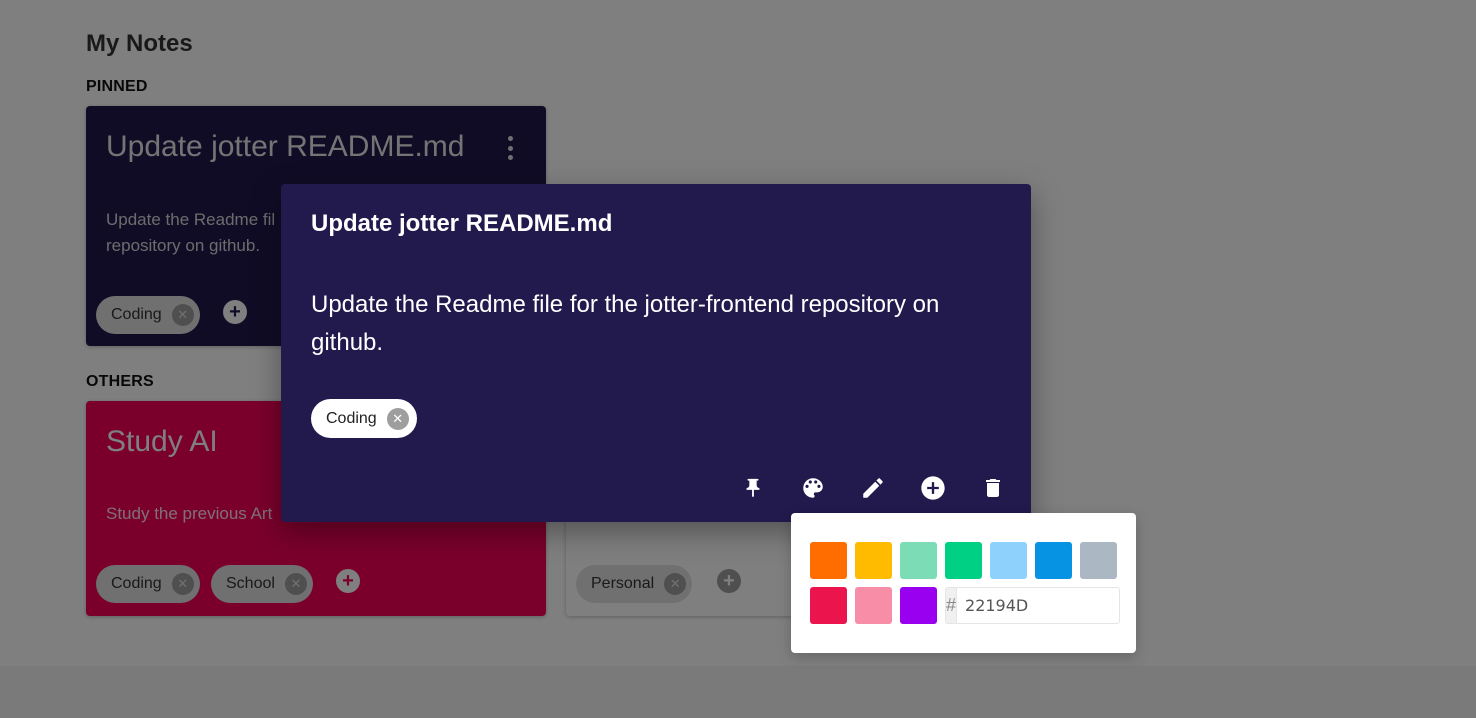  What do you see at coordinates (351, 418) in the screenshot?
I see `tag-chip-label: Coding` at bounding box center [351, 418].